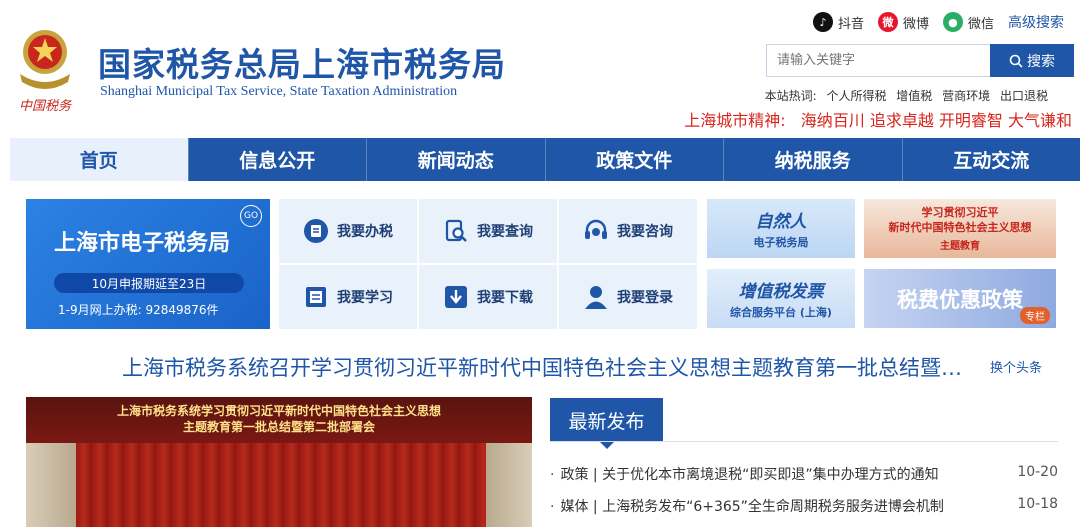  What do you see at coordinates (278, 411) in the screenshot?
I see `photo-banner-line: 上海市税务系统学习贯彻习近平新时代中国特色社会主义思想` at bounding box center [278, 411].